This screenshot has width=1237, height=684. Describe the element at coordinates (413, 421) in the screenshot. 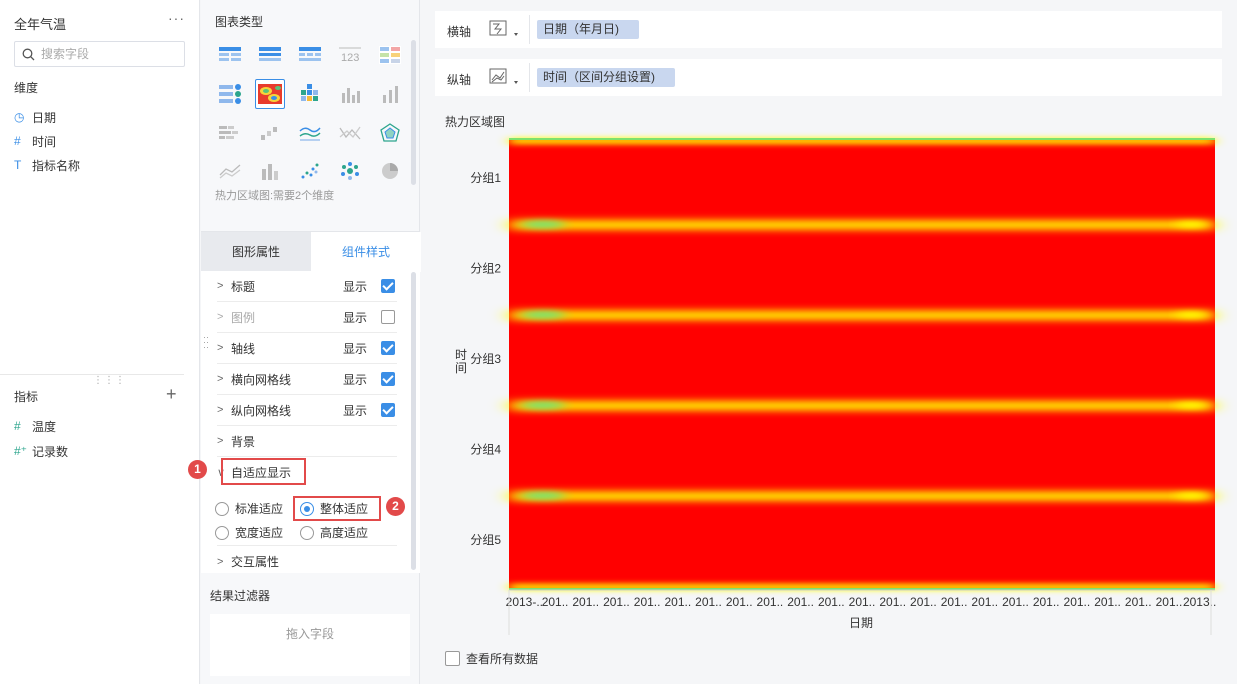

I see `property-scrollbar` at that location.